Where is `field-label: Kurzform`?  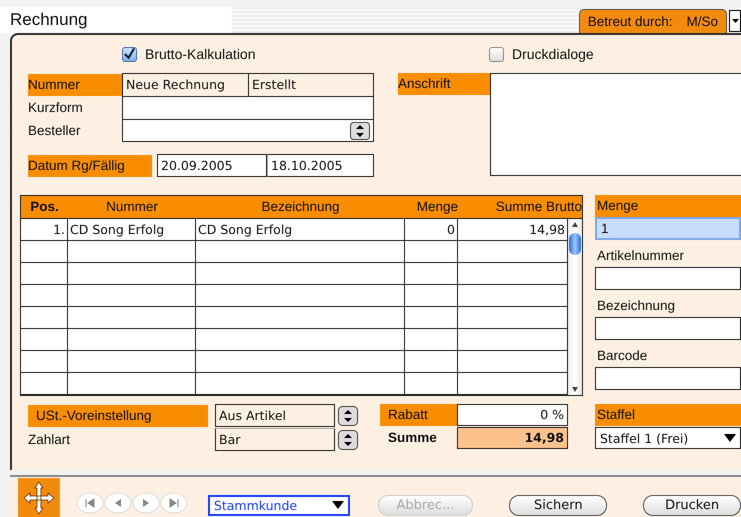 field-label: Kurzform is located at coordinates (56, 107).